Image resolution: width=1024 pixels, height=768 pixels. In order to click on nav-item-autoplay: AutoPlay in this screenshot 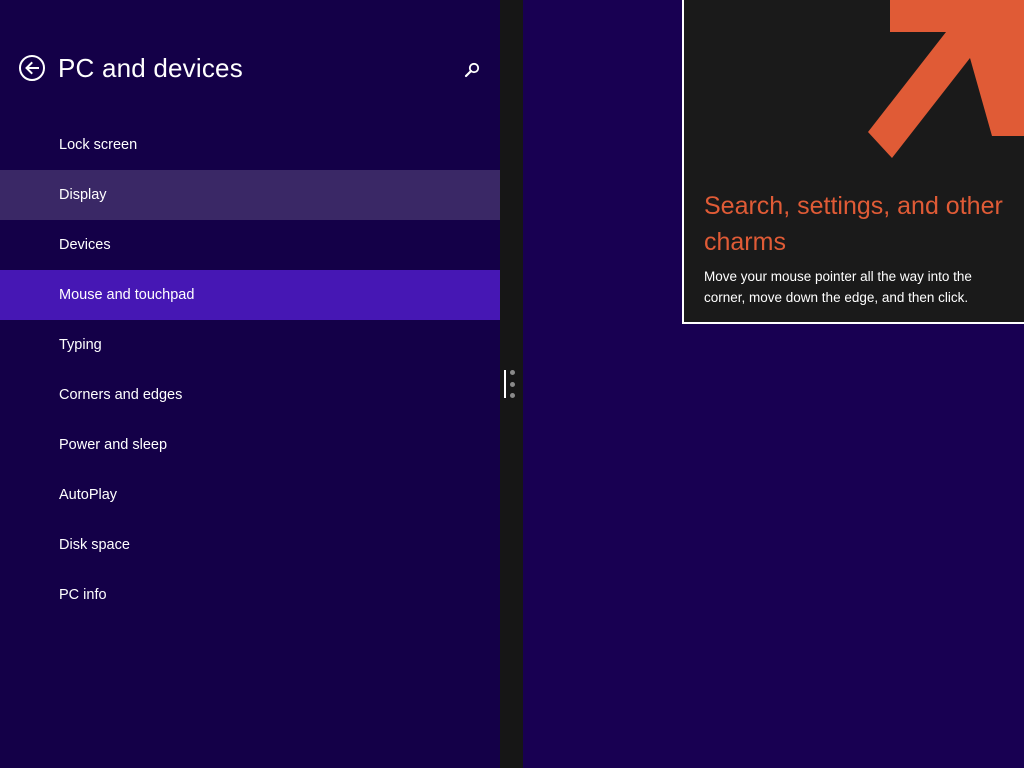, I will do `click(250, 495)`.